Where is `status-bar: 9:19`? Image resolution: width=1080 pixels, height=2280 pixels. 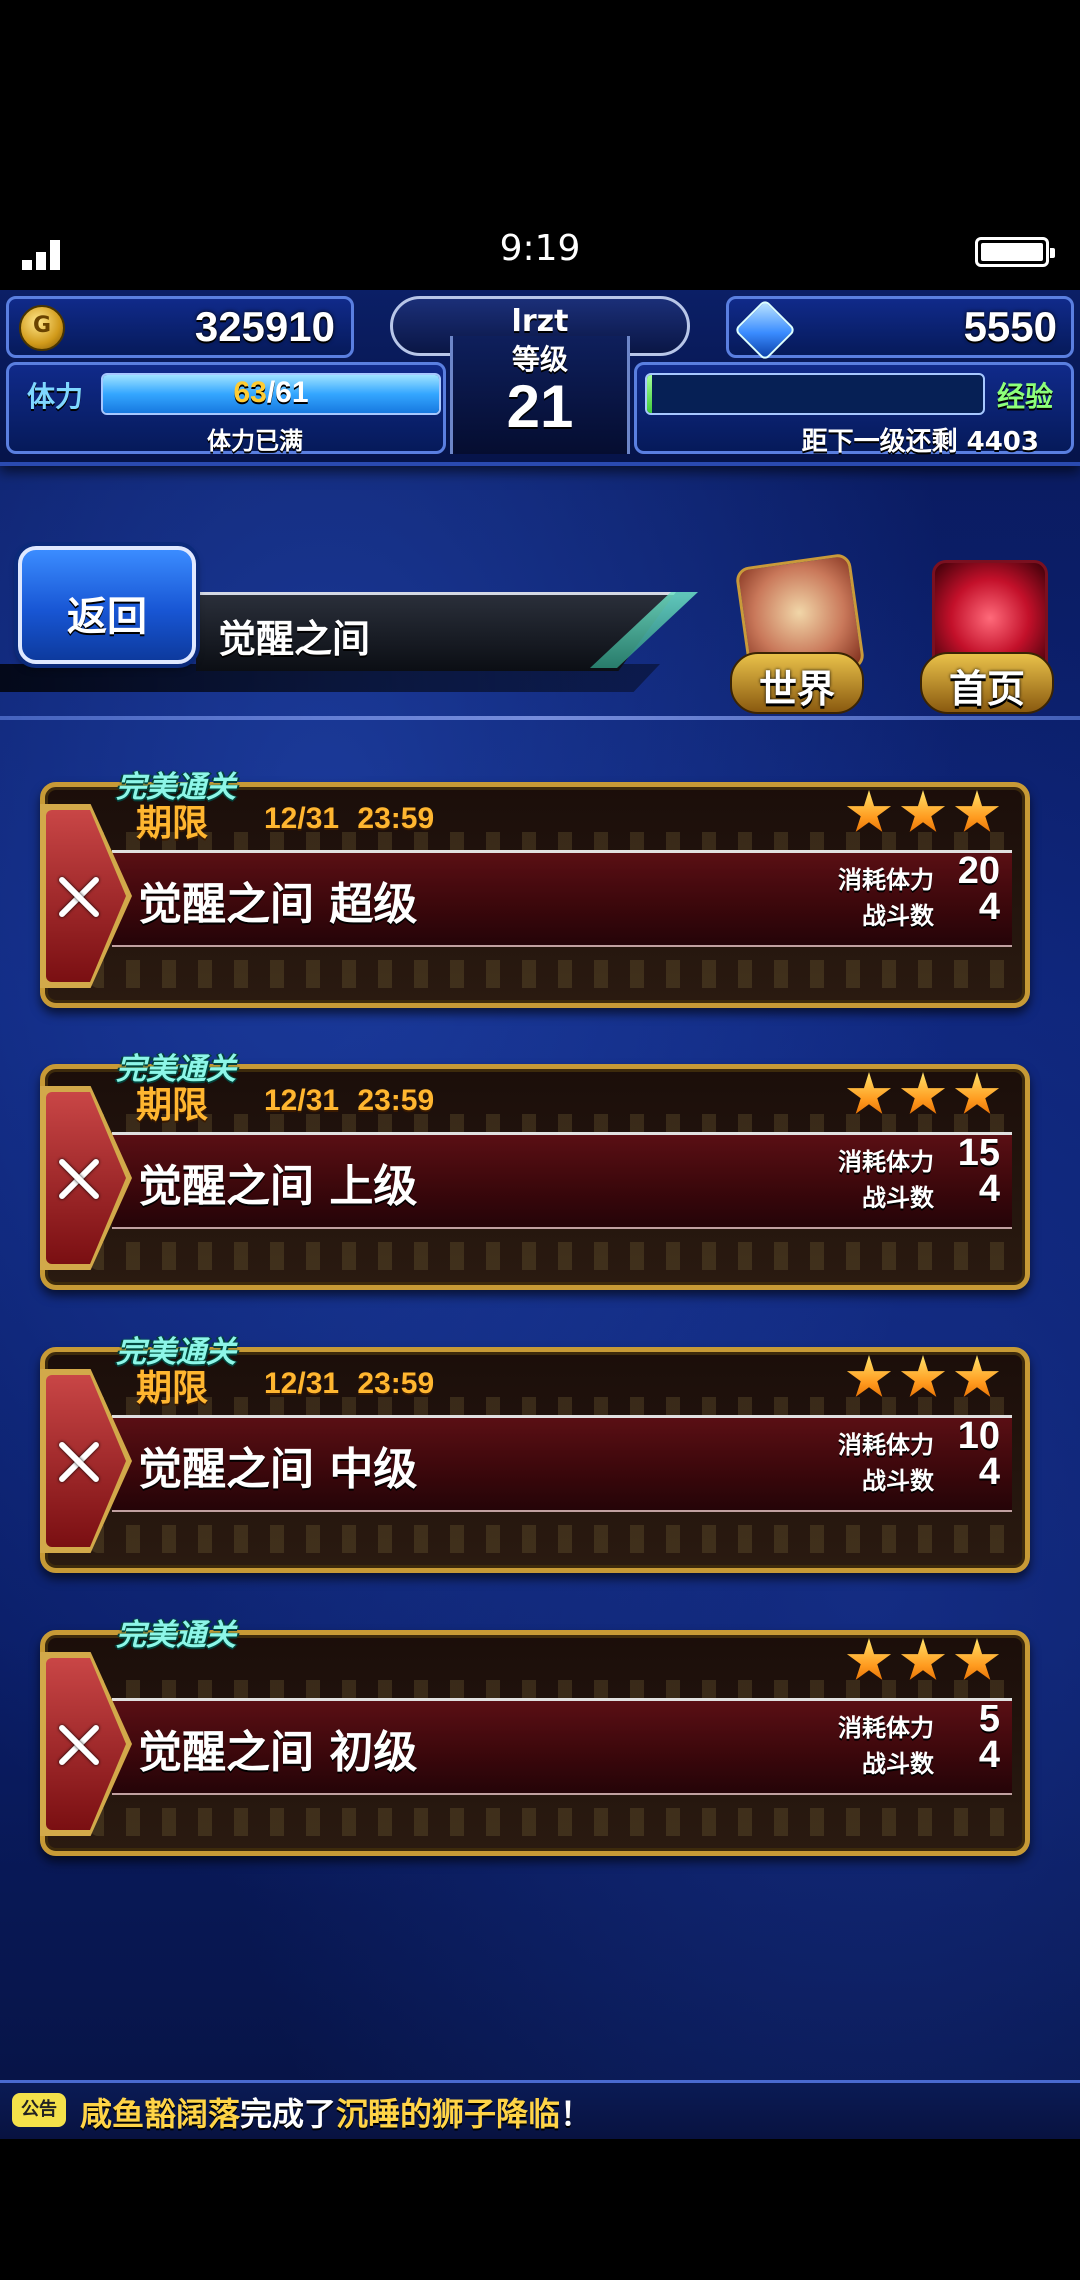
status-bar: 9:19 is located at coordinates (540, 145).